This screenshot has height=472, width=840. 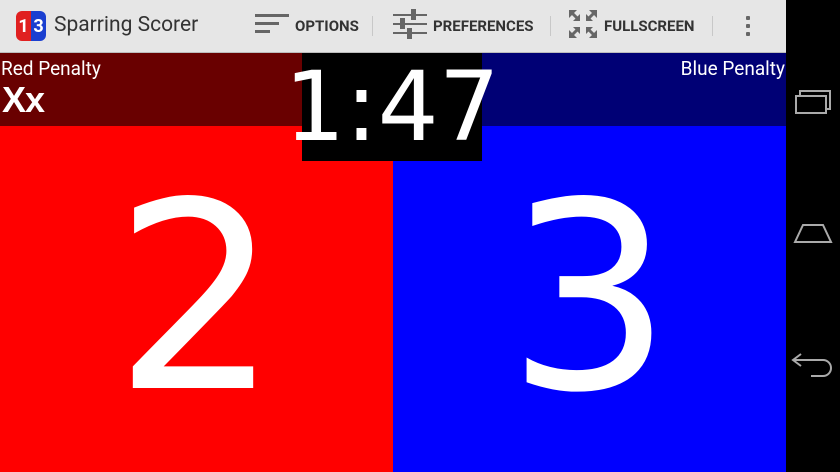 I want to click on system-navigation-bar, so click(x=813, y=236).